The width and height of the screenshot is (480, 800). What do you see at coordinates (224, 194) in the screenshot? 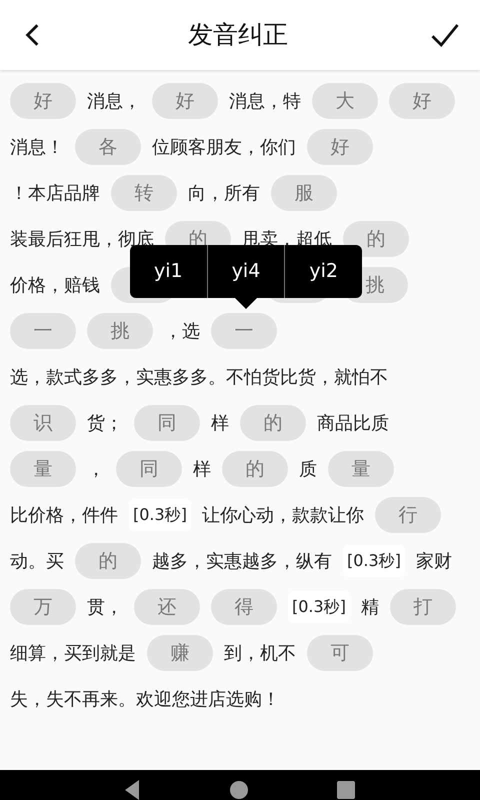
I see `passage-text: 向，所有` at bounding box center [224, 194].